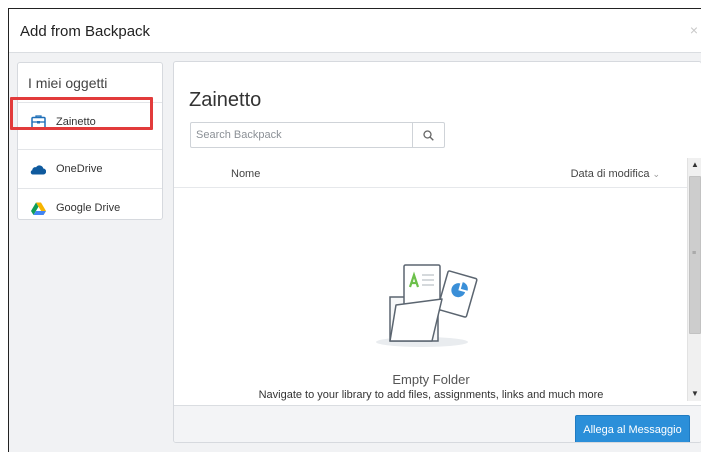  What do you see at coordinates (38, 122) in the screenshot?
I see `backpack-icon` at bounding box center [38, 122].